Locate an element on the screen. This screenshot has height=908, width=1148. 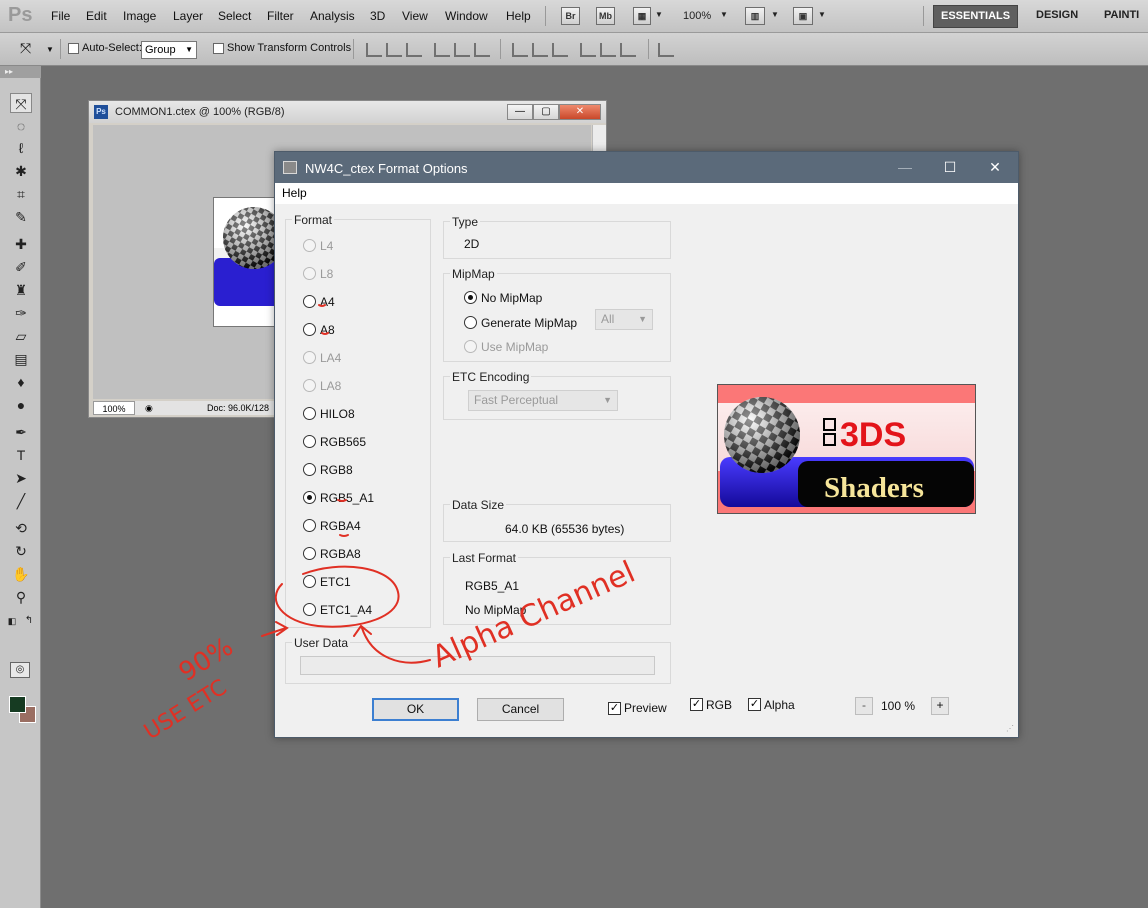
3d-orbit-icon: ↻ is located at coordinates (21, 551).